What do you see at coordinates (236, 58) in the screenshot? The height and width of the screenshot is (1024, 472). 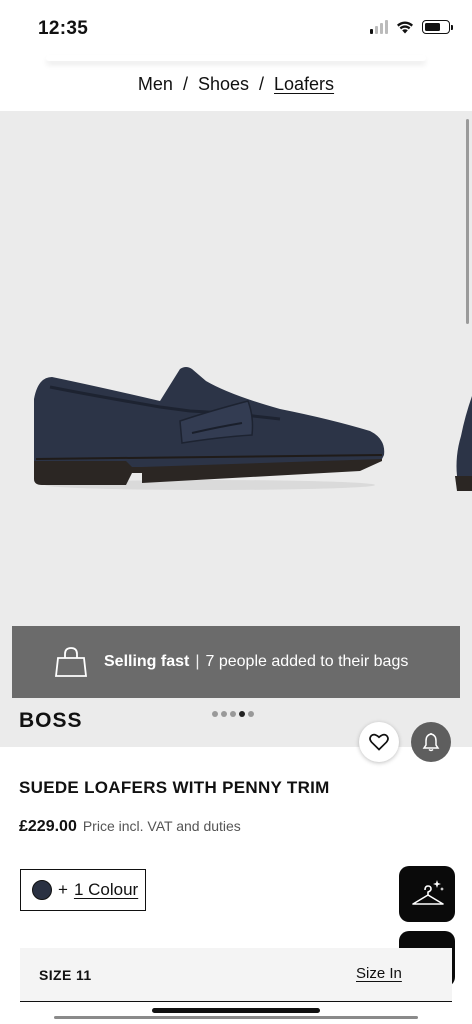 I see `header-shadow` at bounding box center [236, 58].